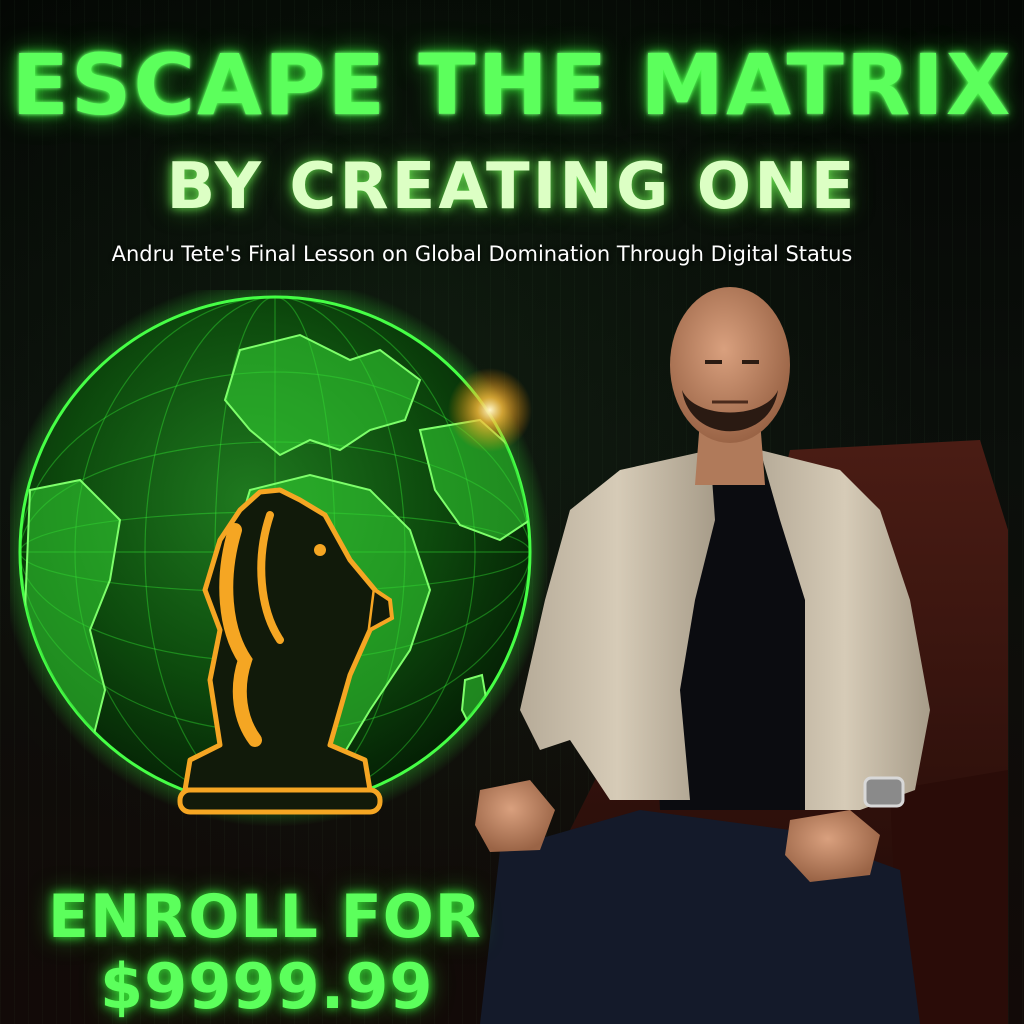 The width and height of the screenshot is (1024, 1024). I want to click on left-hand, so click(515, 816).